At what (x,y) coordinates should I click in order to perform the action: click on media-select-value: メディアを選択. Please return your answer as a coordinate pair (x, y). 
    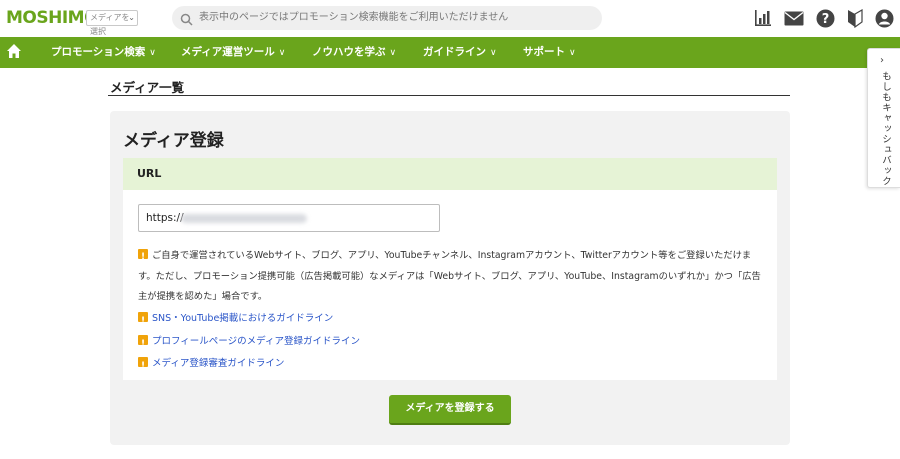
    Looking at the image, I should click on (110, 24).